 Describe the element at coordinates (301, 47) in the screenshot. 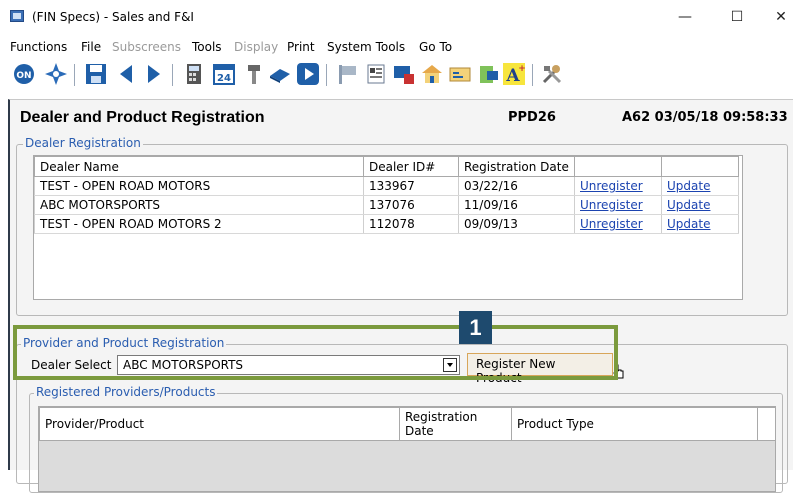

I see `menu-print: Print` at that location.